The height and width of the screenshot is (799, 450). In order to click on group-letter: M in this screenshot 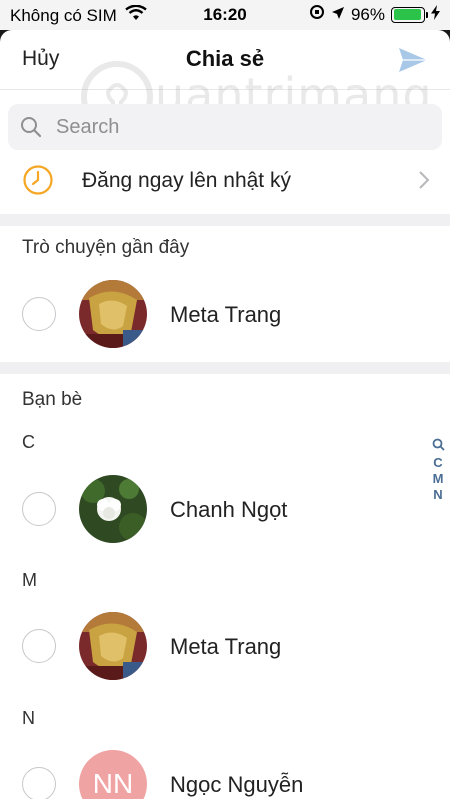, I will do `click(29, 580)`.